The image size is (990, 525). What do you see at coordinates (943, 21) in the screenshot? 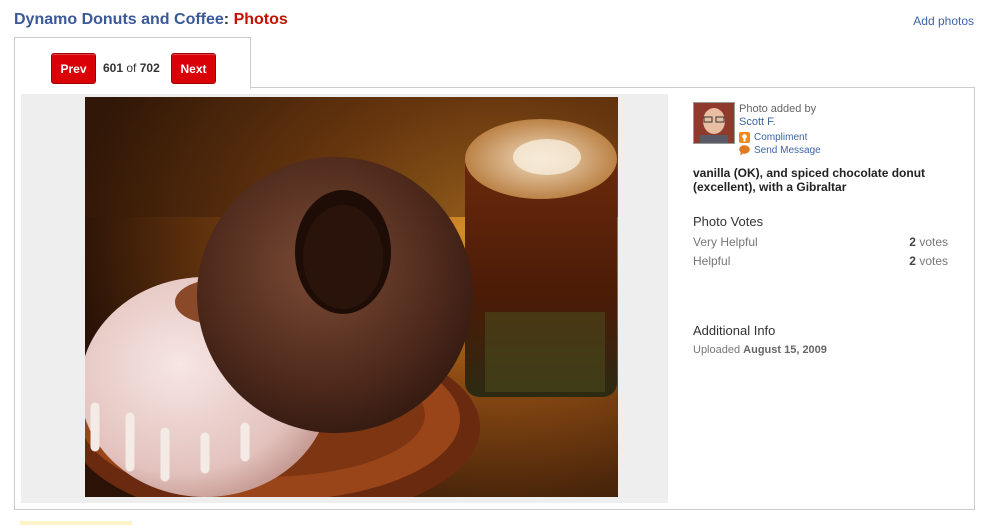
I see `add-photos-link: Add photos` at bounding box center [943, 21].